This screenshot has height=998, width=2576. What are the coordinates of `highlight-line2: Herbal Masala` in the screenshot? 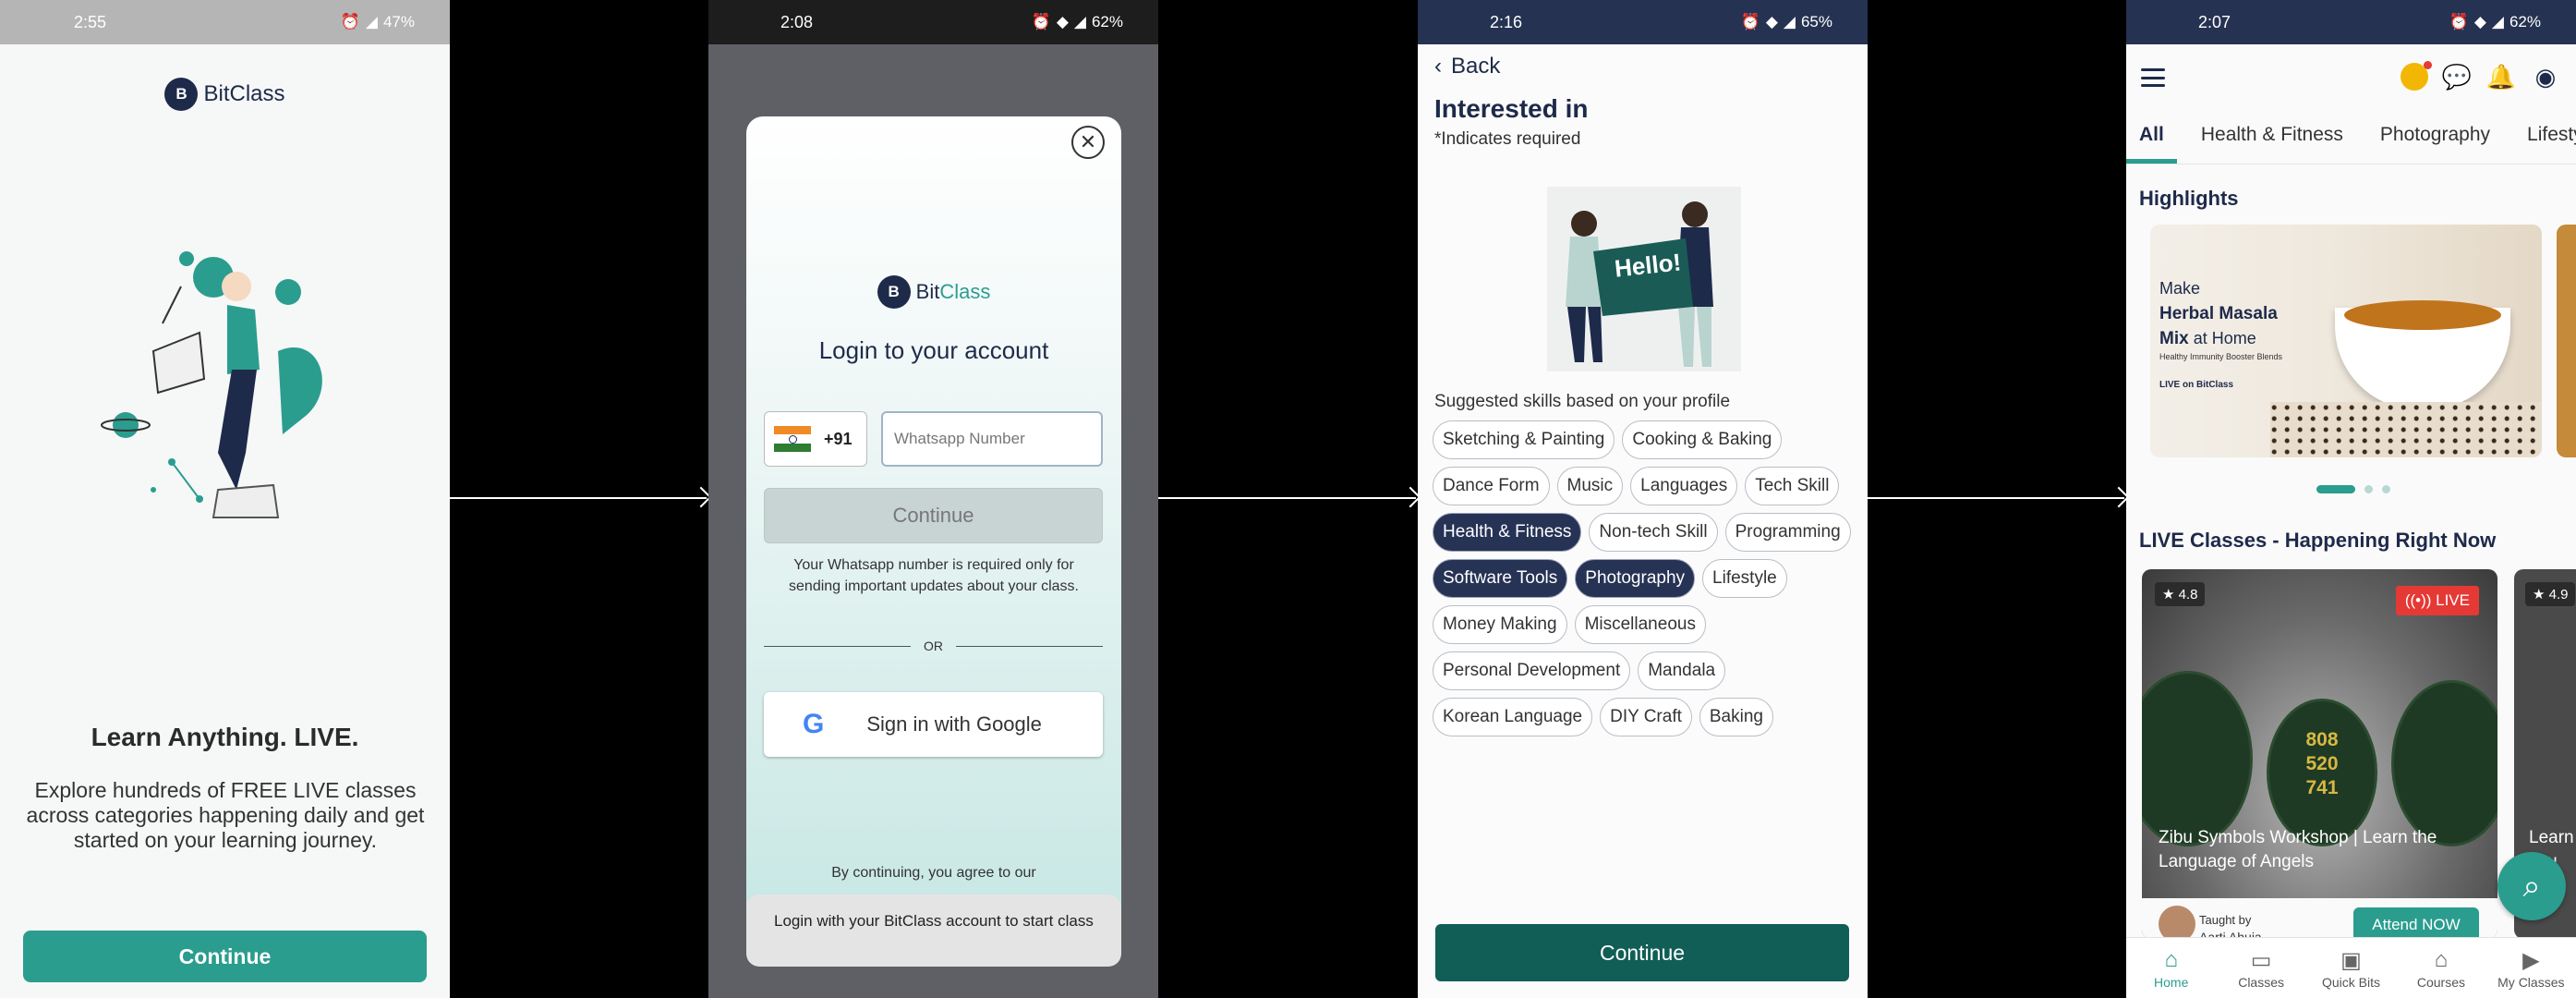 It's located at (2218, 313).